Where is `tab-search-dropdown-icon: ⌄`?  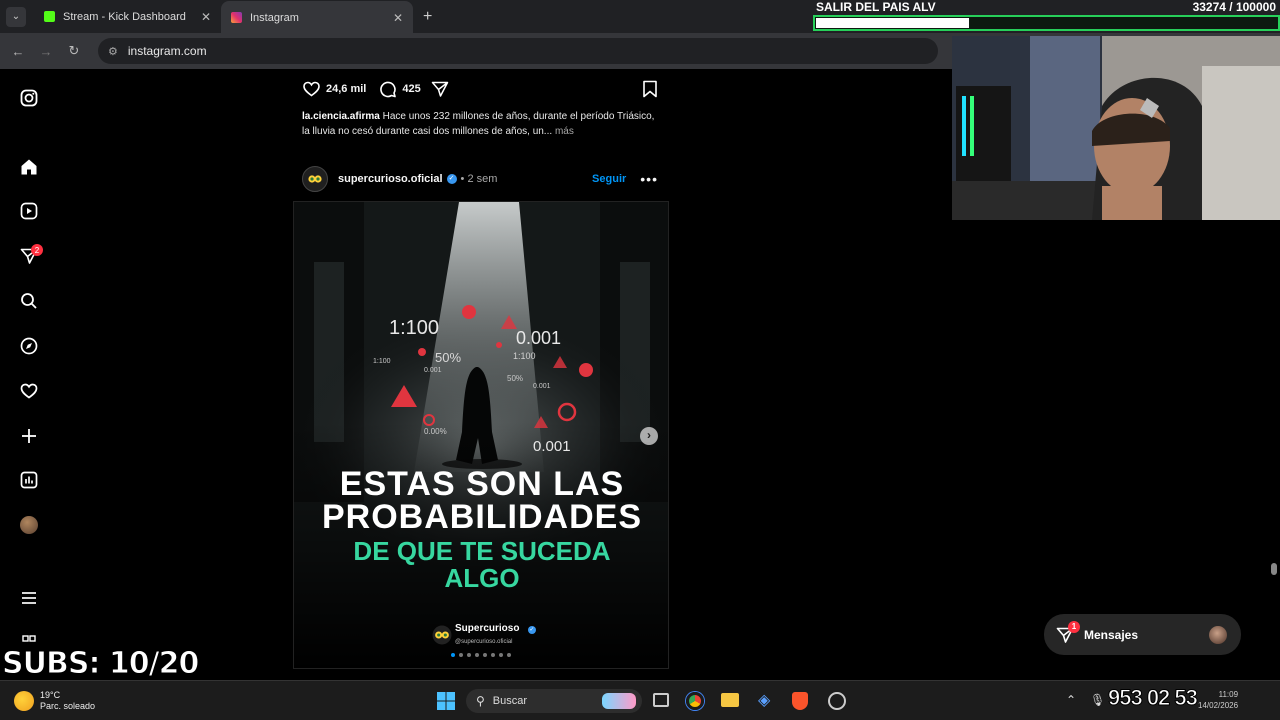
tab-search-dropdown-icon: ⌄ is located at coordinates (16, 16).